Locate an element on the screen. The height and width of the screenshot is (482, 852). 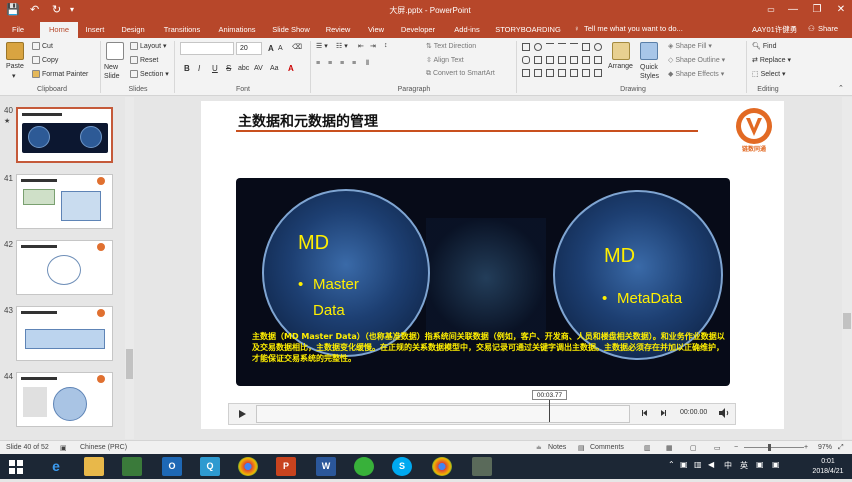
zoom-level: 97% is located at coordinates (825, 447).